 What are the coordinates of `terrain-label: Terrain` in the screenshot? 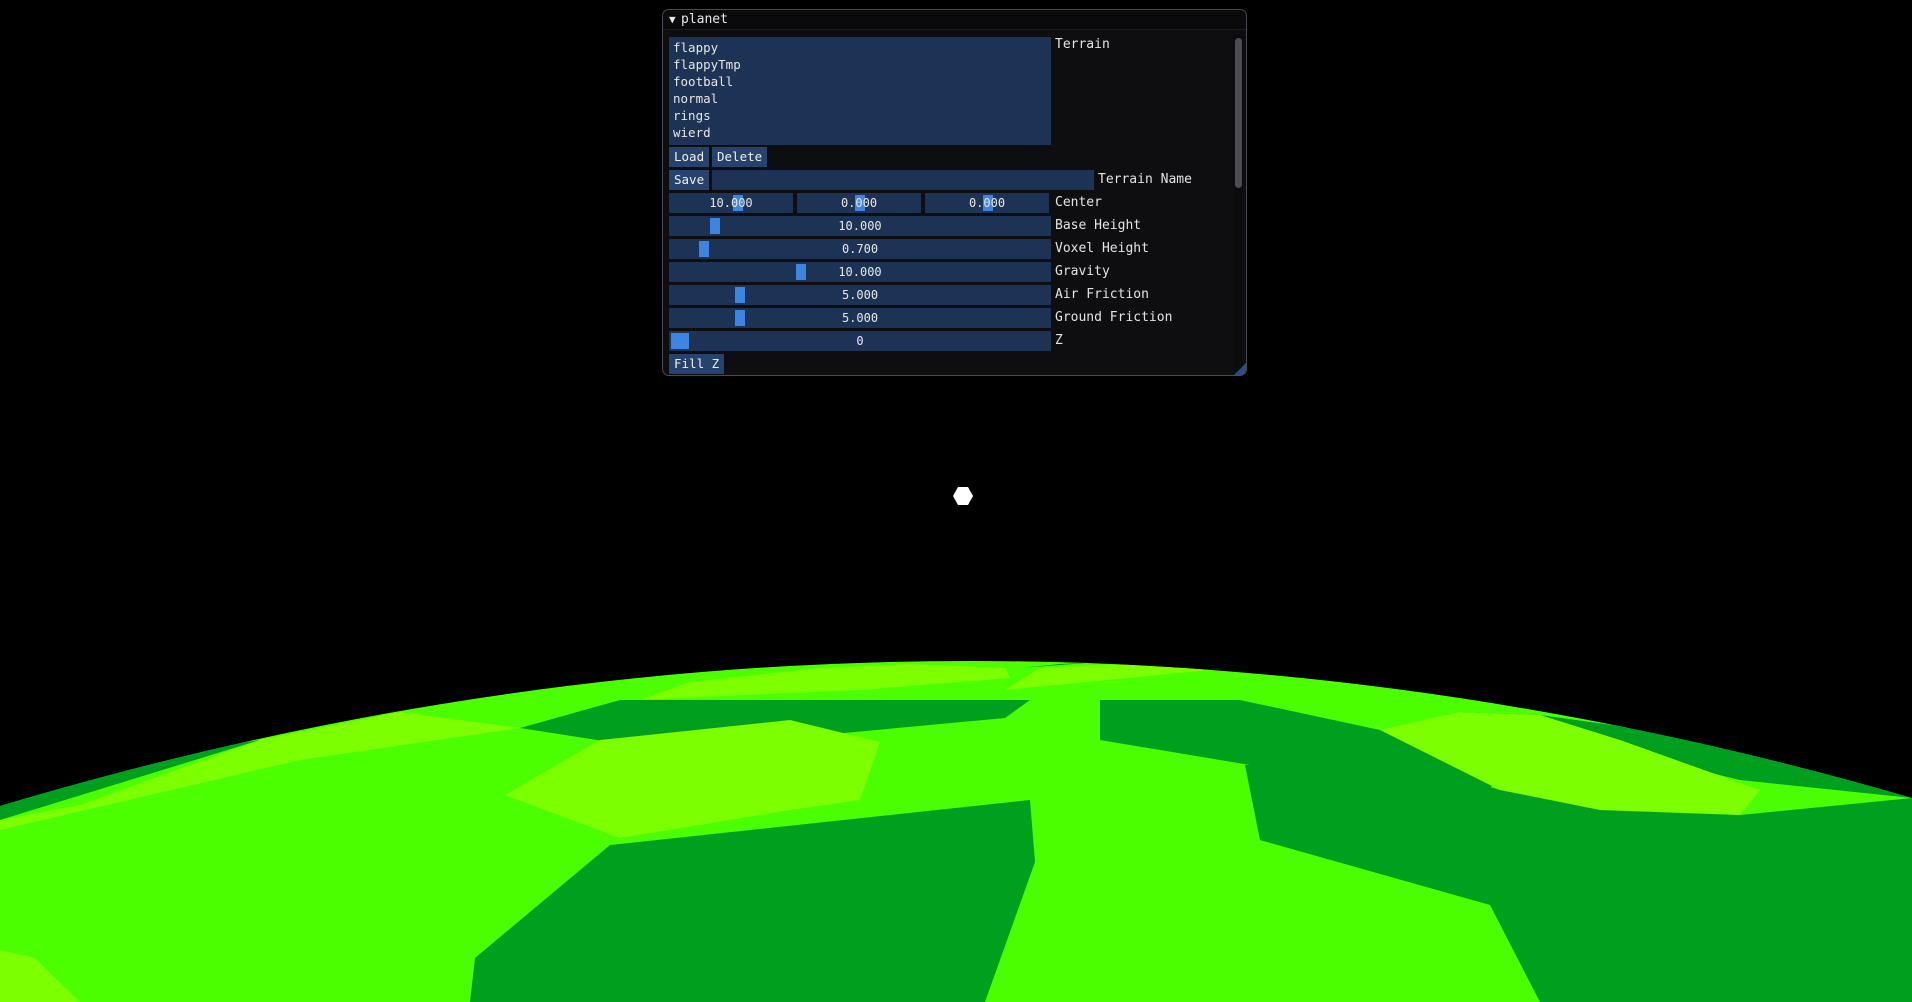 It's located at (1082, 44).